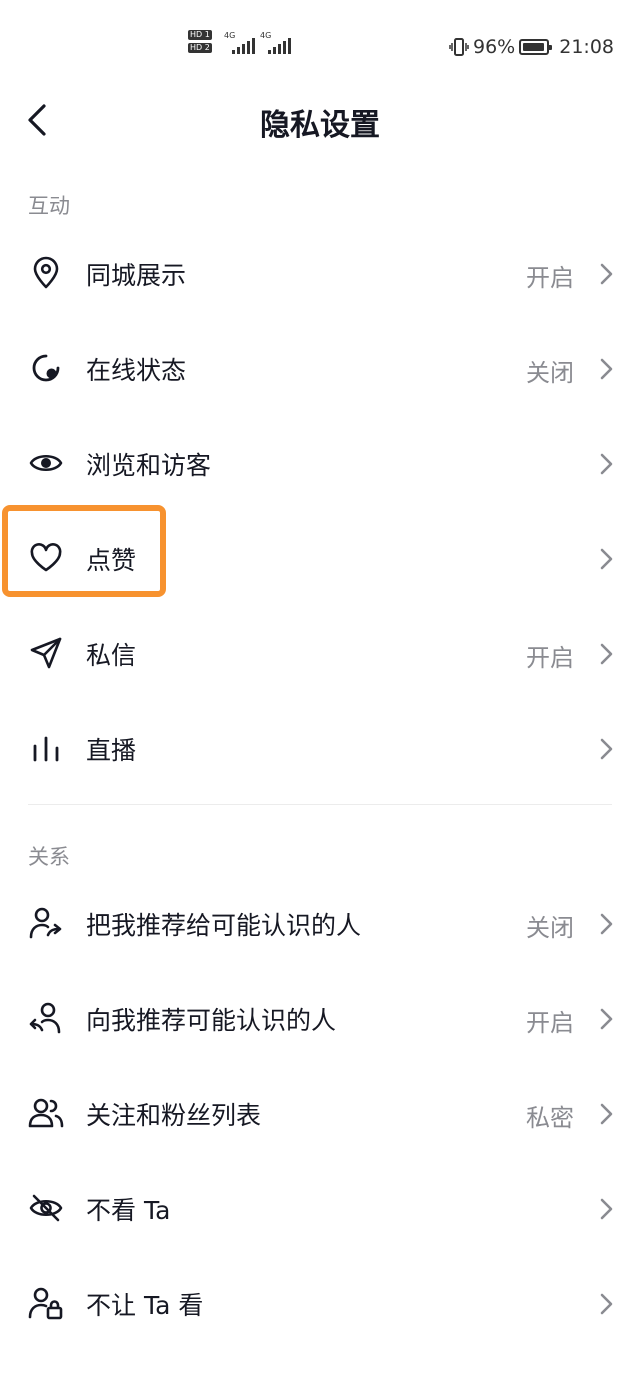 The width and height of the screenshot is (640, 1387). What do you see at coordinates (84, 551) in the screenshot?
I see `highlight-annotation` at bounding box center [84, 551].